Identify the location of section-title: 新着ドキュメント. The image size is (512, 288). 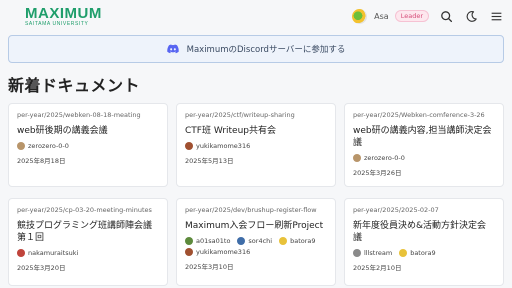
(74, 85).